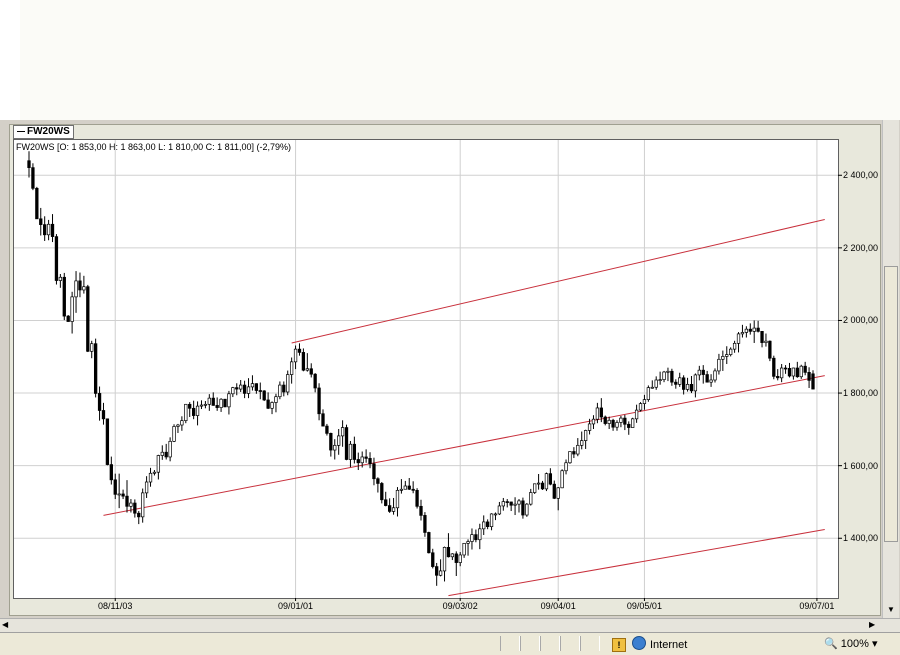 This screenshot has width=900, height=655. What do you see at coordinates (619, 645) in the screenshot?
I see `warning-icon: !` at bounding box center [619, 645].